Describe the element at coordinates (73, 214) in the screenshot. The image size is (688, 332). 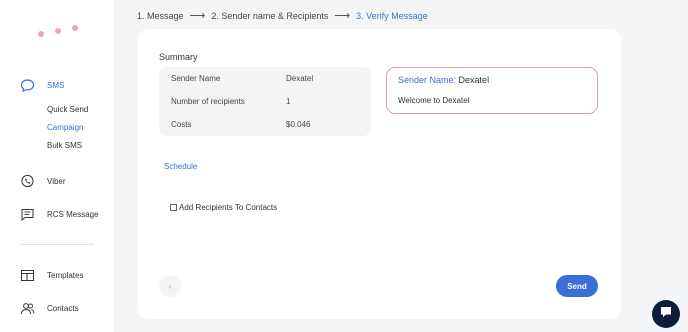
I see `sidebar-item-label: RCS Message` at that location.